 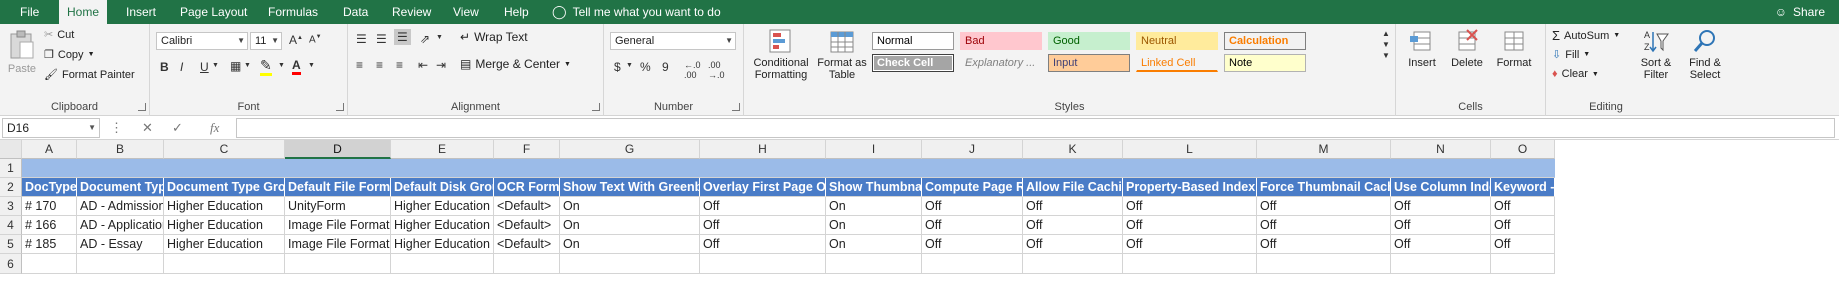 I want to click on align-right-icon: ≡, so click(x=399, y=65).